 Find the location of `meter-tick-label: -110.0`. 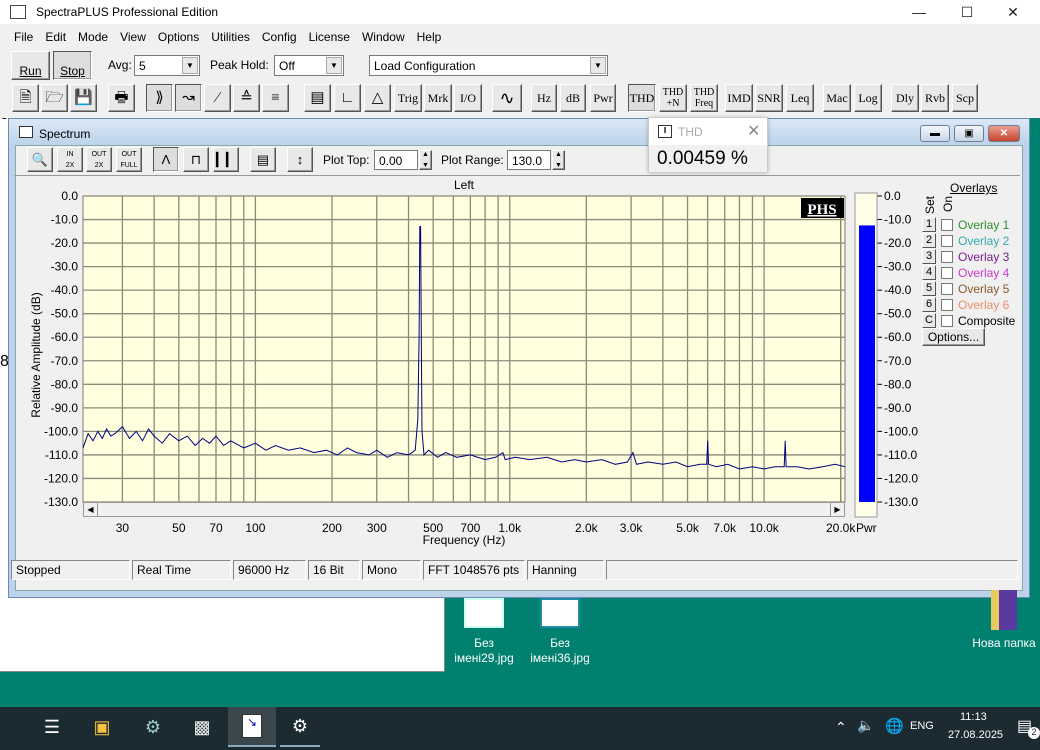

meter-tick-label: -110.0 is located at coordinates (900, 455).